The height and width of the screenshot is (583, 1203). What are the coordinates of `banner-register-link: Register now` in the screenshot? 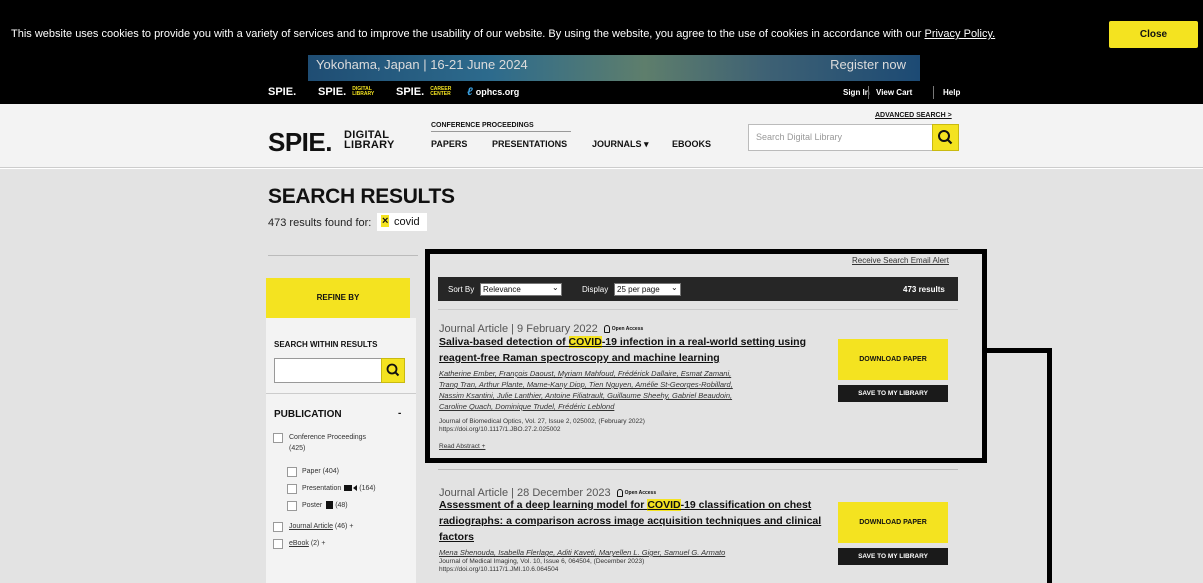 It's located at (868, 64).